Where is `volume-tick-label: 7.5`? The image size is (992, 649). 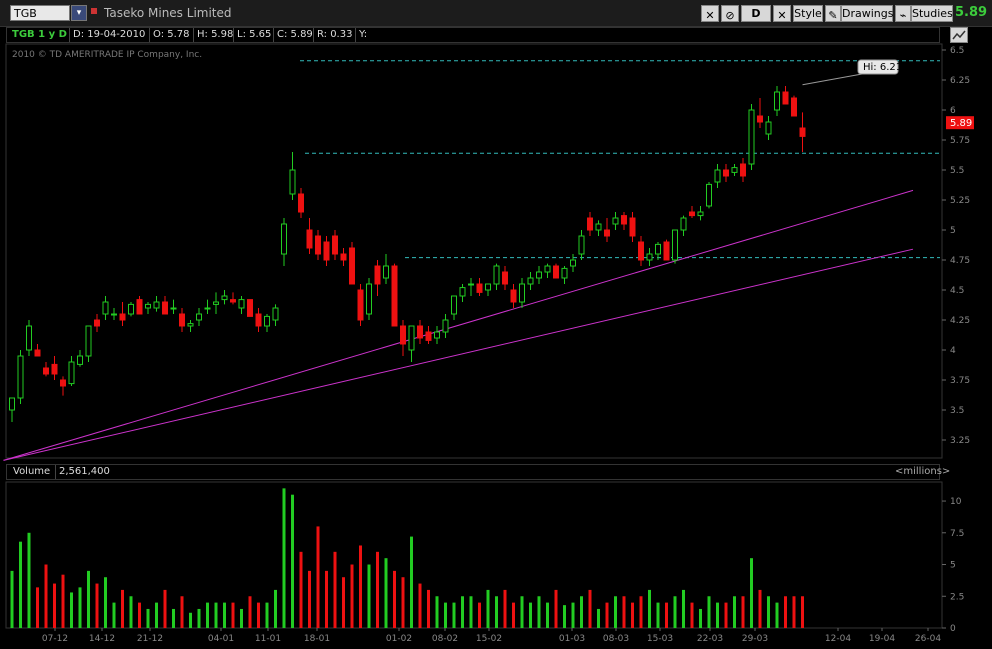
volume-tick-label: 7.5 is located at coordinates (957, 534).